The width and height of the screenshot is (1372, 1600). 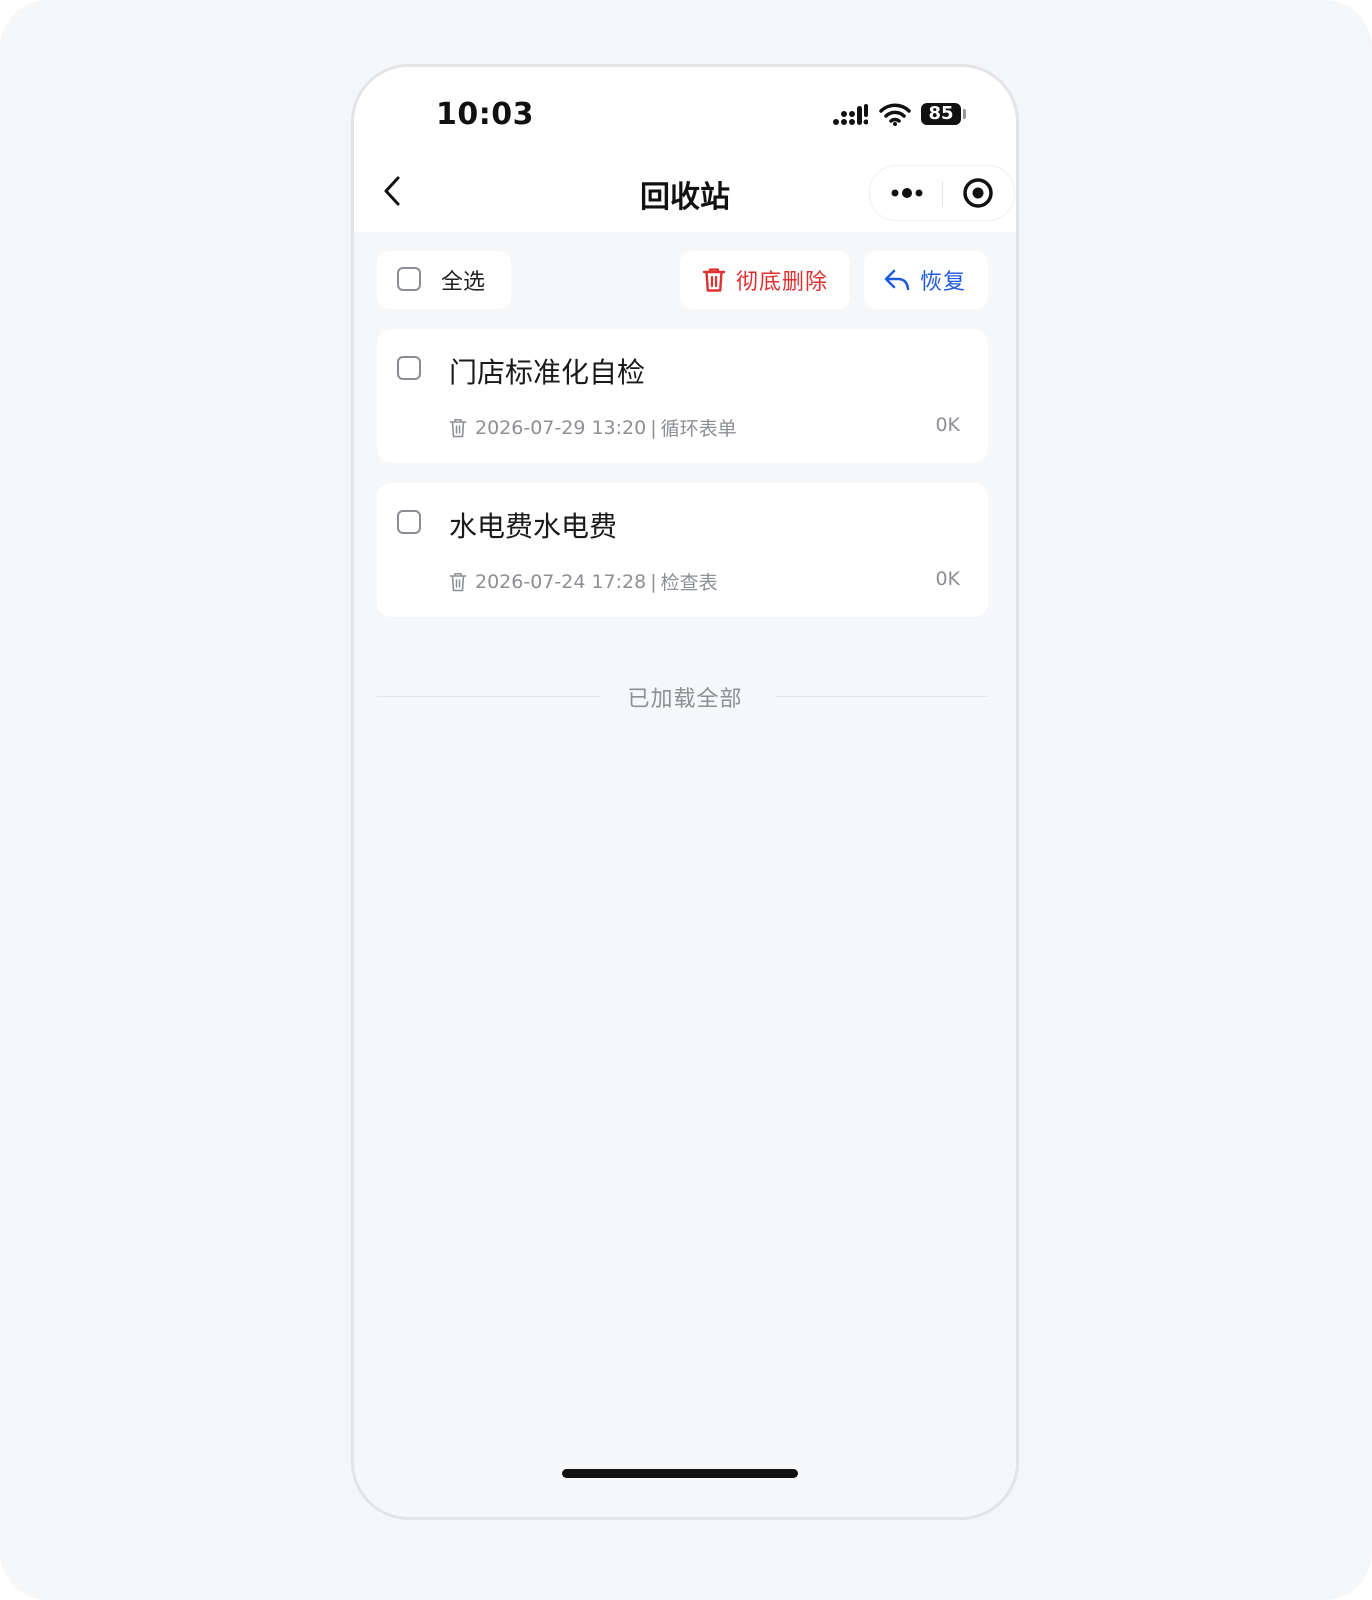 What do you see at coordinates (964, 114) in the screenshot?
I see `battery-cap` at bounding box center [964, 114].